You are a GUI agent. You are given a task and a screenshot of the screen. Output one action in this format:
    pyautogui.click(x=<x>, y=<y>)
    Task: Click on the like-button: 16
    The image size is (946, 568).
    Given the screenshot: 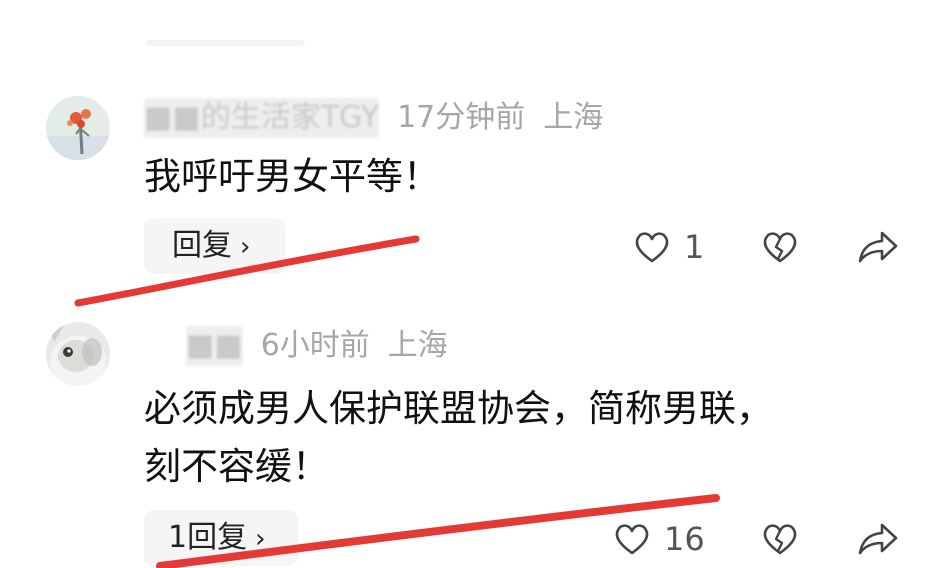 What is the action you would take?
    pyautogui.click(x=658, y=539)
    